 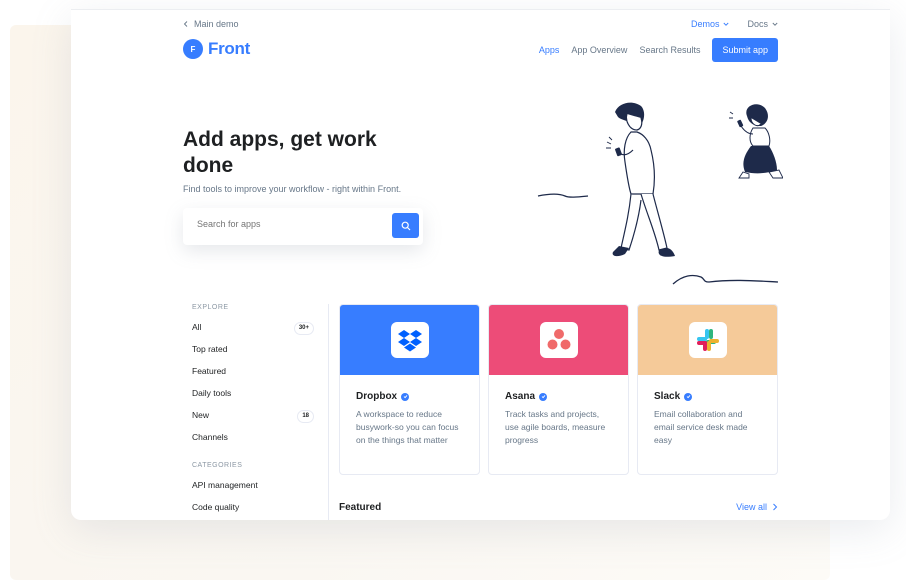 What do you see at coordinates (197, 327) in the screenshot?
I see `sidebar-item-label: All` at bounding box center [197, 327].